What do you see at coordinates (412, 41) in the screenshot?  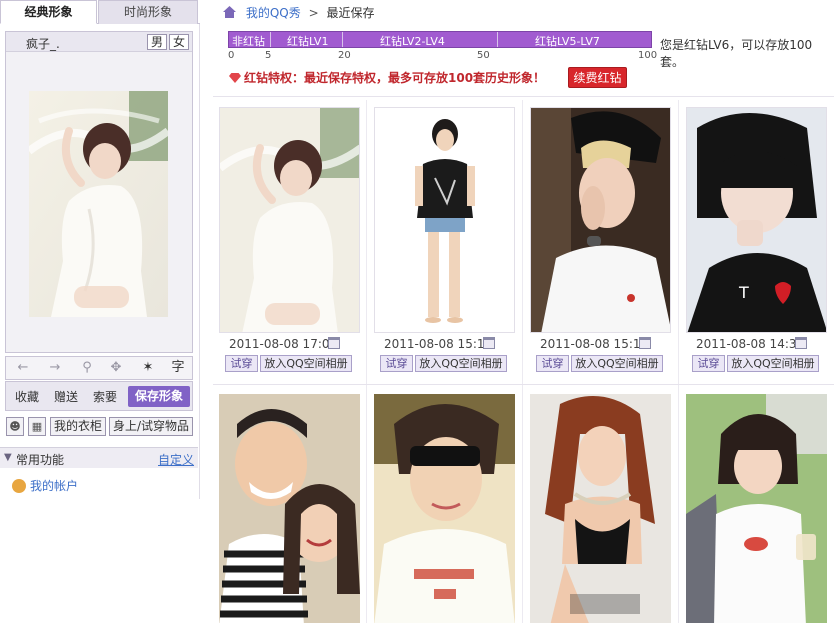 I see `level-segment: 红钻LV2-LV4` at bounding box center [412, 41].